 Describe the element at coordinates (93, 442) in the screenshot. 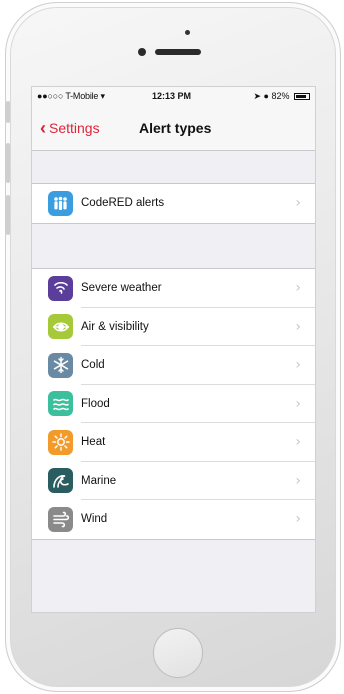

I see `alert-label: Heat` at that location.